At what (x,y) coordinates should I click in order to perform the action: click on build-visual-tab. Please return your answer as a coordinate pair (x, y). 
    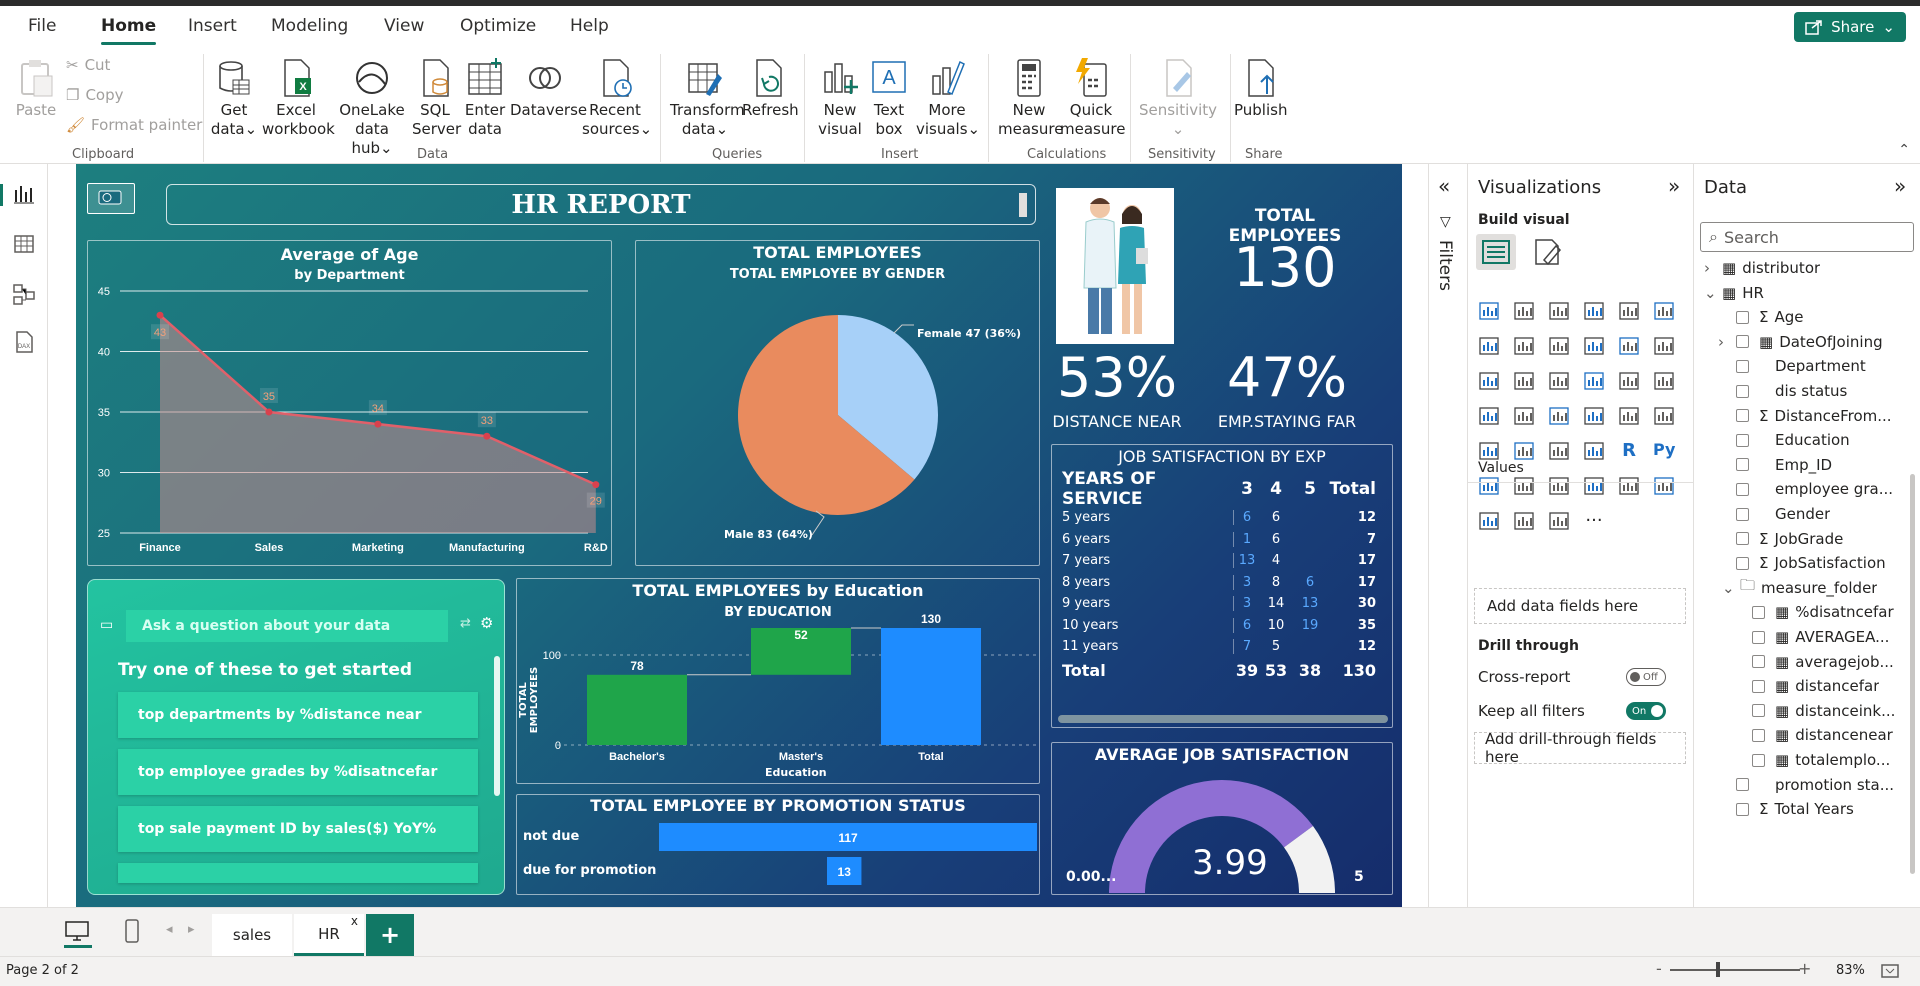
    Looking at the image, I should click on (1496, 252).